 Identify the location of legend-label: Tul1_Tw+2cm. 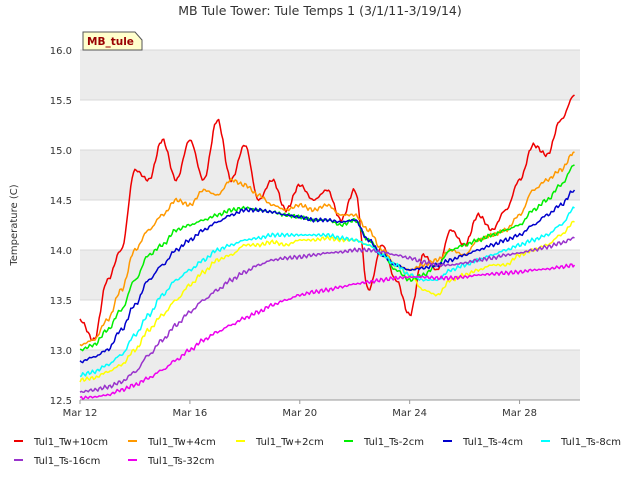
(289, 442).